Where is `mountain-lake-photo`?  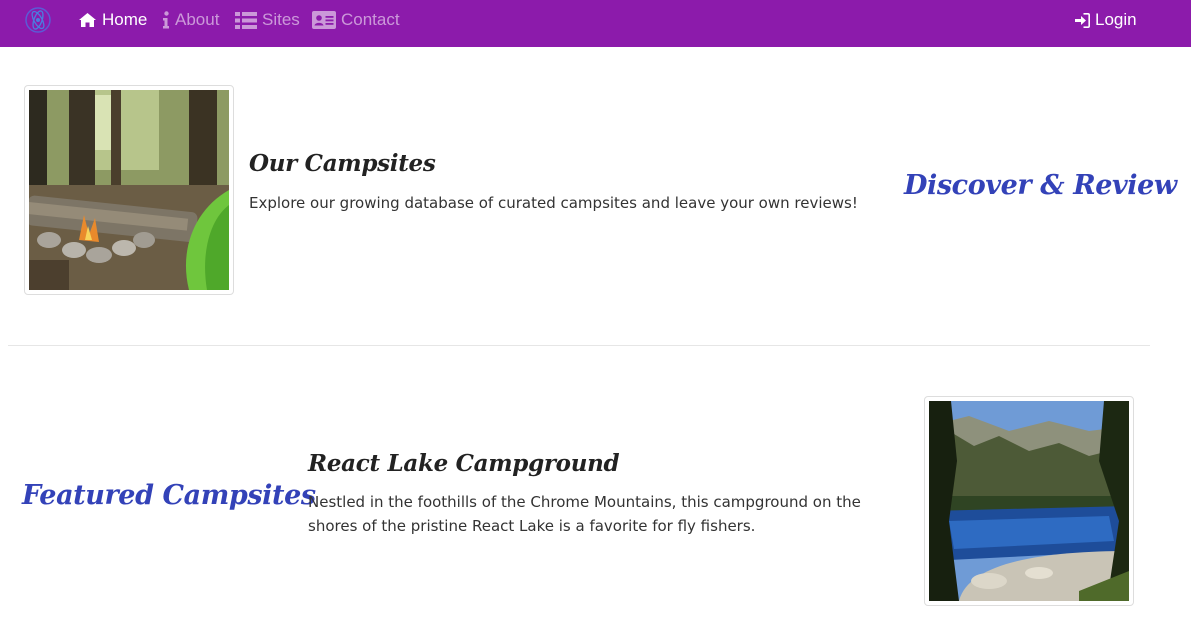
mountain-lake-photo is located at coordinates (1029, 501).